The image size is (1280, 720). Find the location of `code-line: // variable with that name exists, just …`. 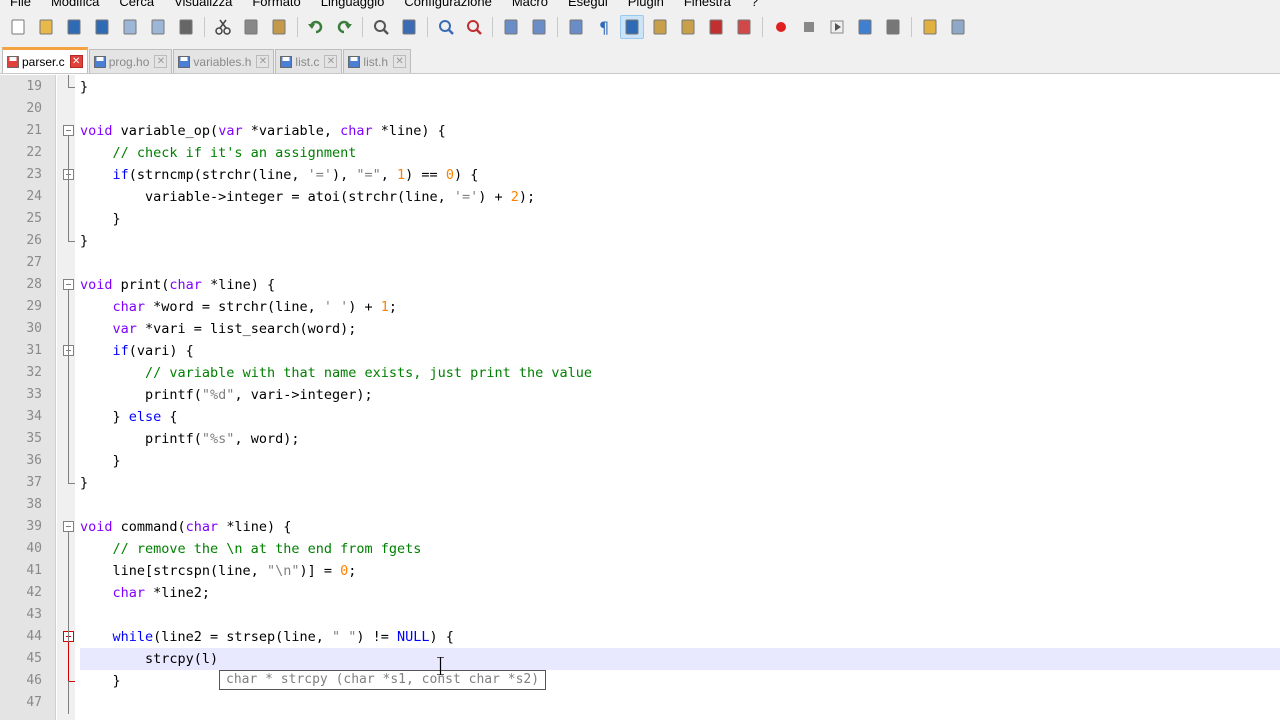

code-line: // variable with that name exists, just … is located at coordinates (336, 373).